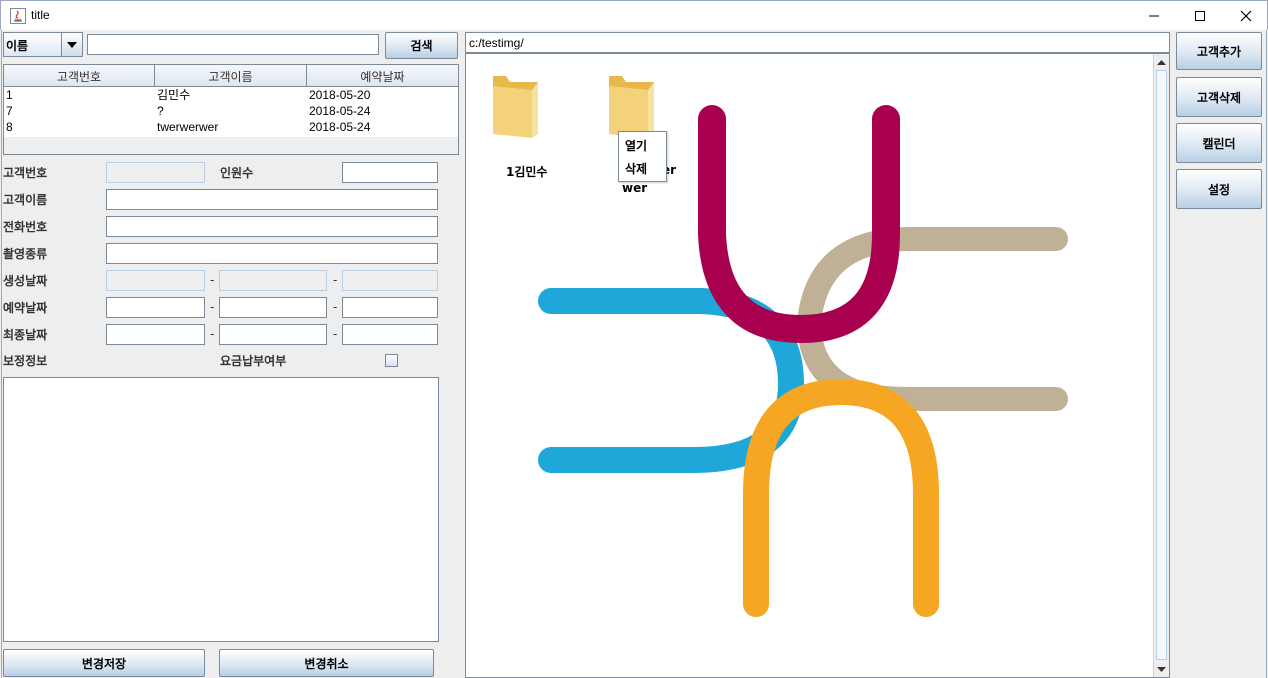 The width and height of the screenshot is (1268, 678). Describe the element at coordinates (1245, 16) in the screenshot. I see `close-button` at that location.